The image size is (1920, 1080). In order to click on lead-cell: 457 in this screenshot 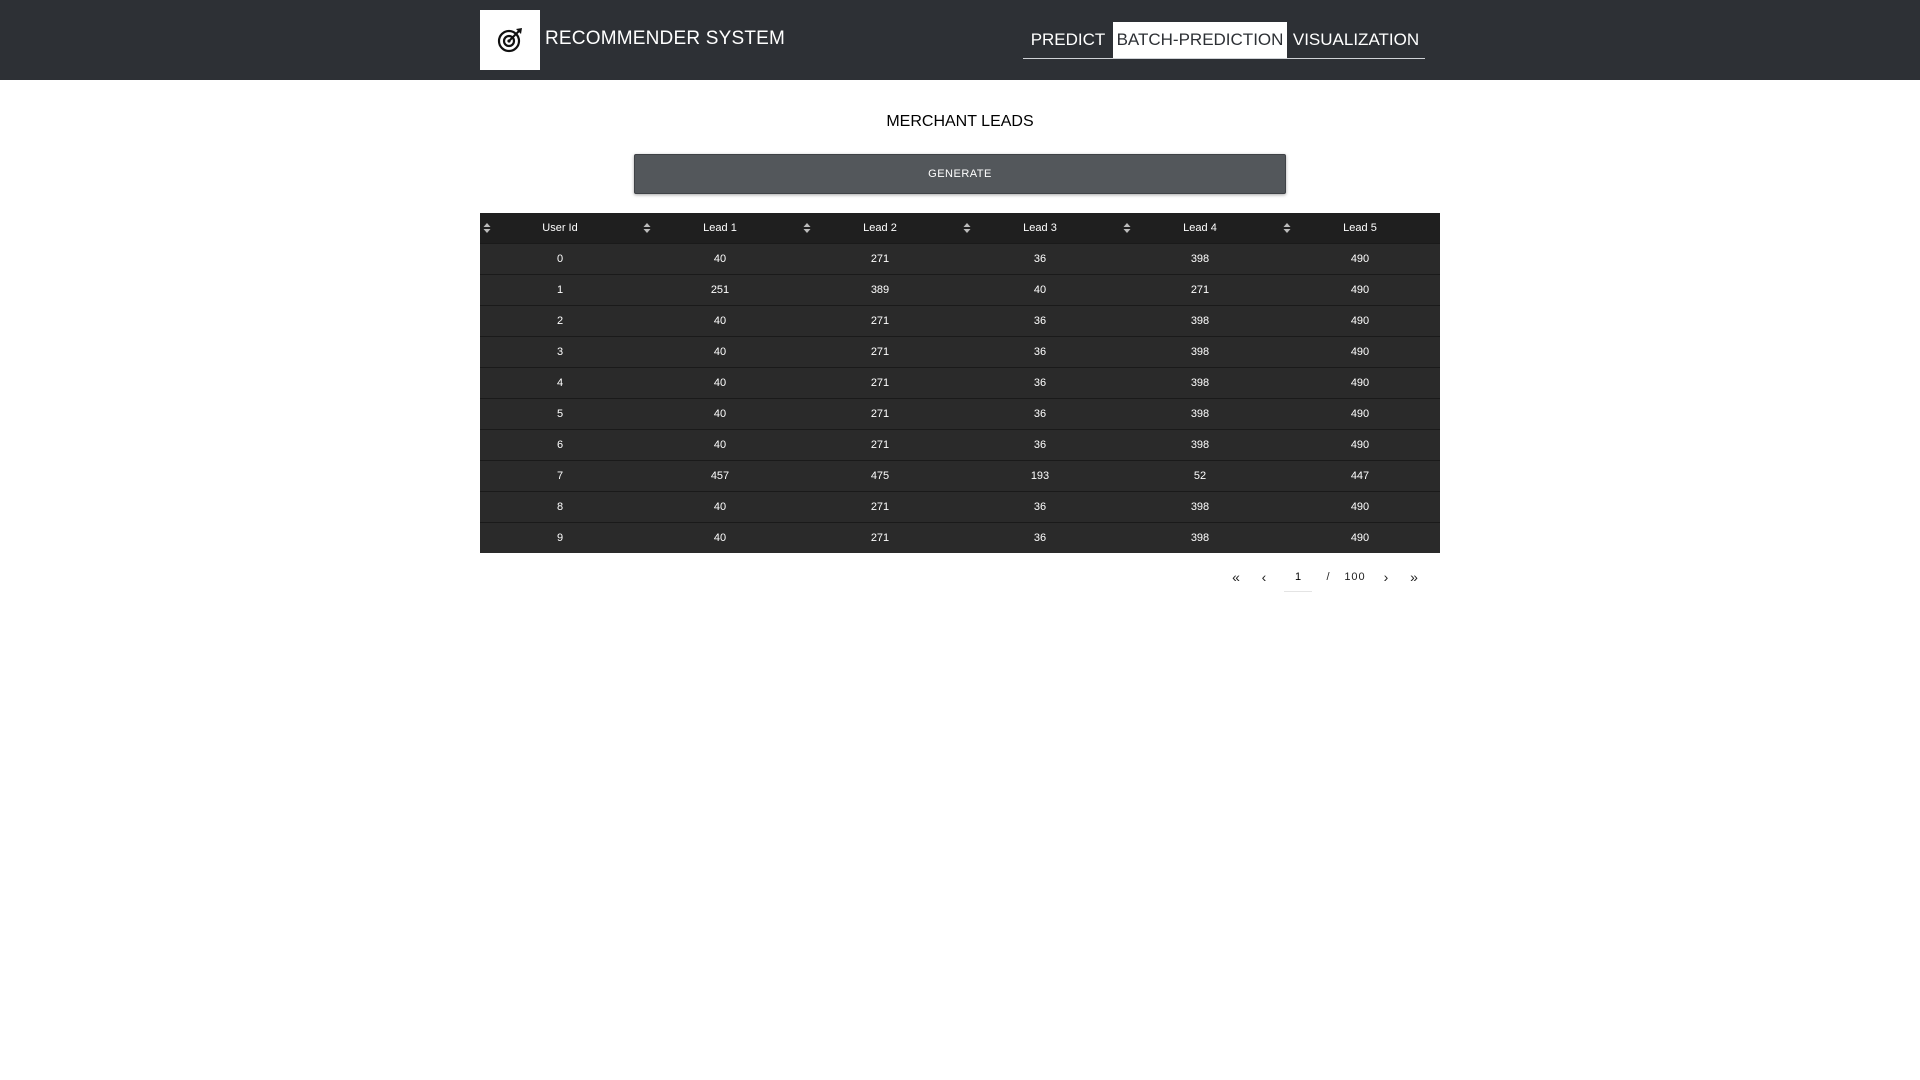, I will do `click(720, 476)`.